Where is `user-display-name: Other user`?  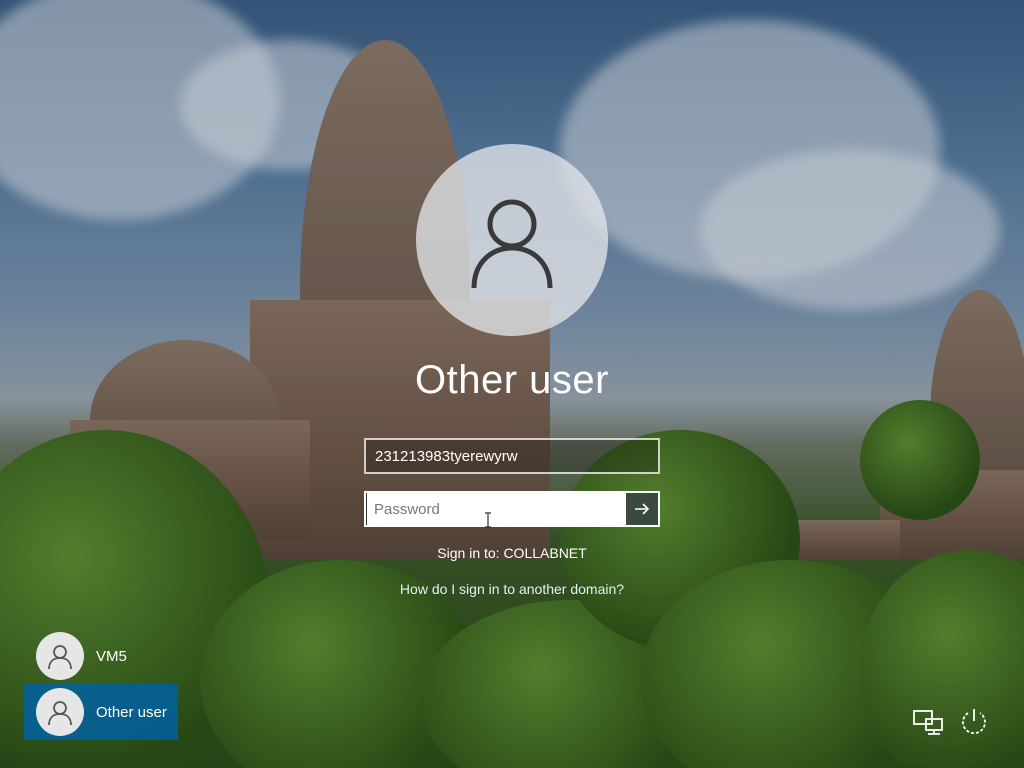 user-display-name: Other user is located at coordinates (512, 380).